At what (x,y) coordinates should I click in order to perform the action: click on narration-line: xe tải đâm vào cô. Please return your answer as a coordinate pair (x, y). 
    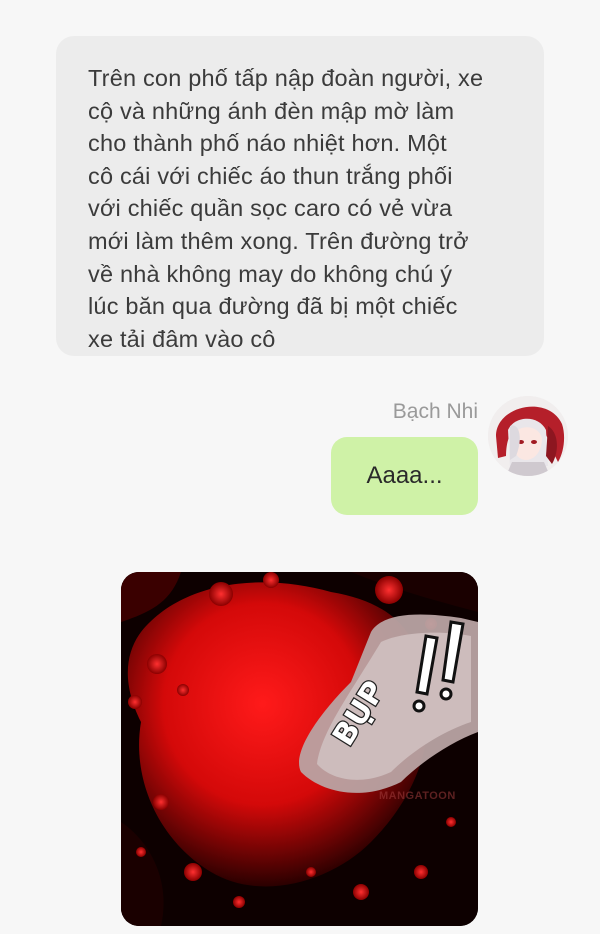
    Looking at the image, I should click on (182, 338).